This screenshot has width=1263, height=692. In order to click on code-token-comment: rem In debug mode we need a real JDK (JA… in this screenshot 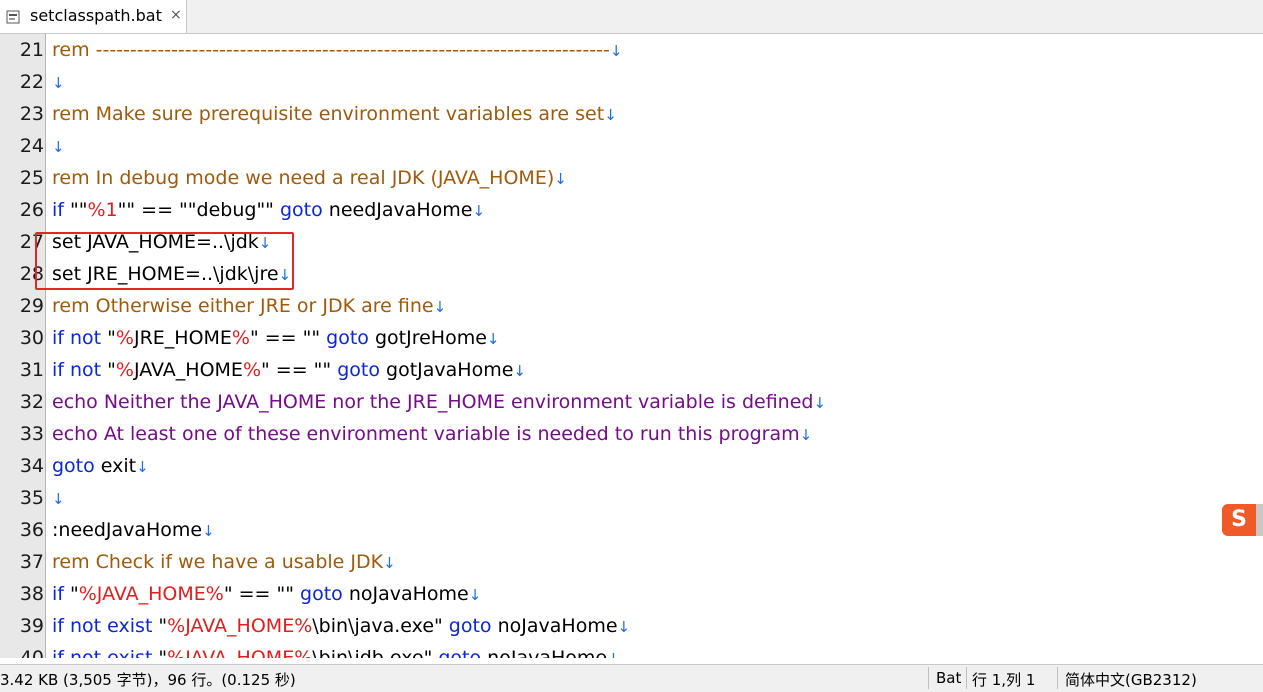, I will do `click(303, 178)`.